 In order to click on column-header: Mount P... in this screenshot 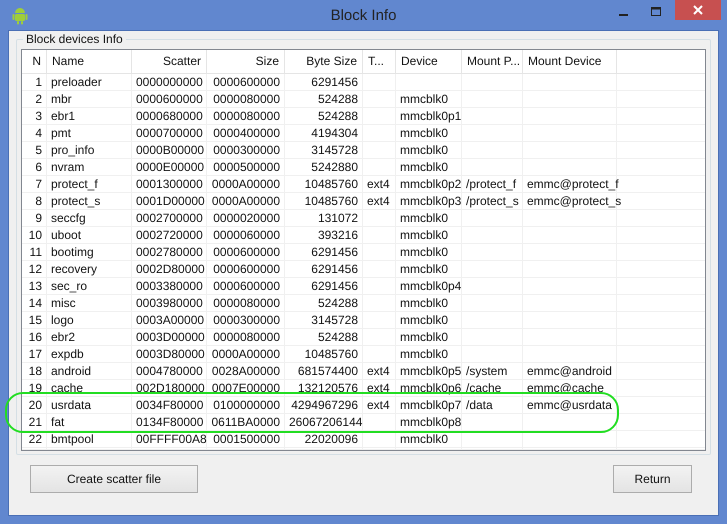, I will do `click(492, 61)`.